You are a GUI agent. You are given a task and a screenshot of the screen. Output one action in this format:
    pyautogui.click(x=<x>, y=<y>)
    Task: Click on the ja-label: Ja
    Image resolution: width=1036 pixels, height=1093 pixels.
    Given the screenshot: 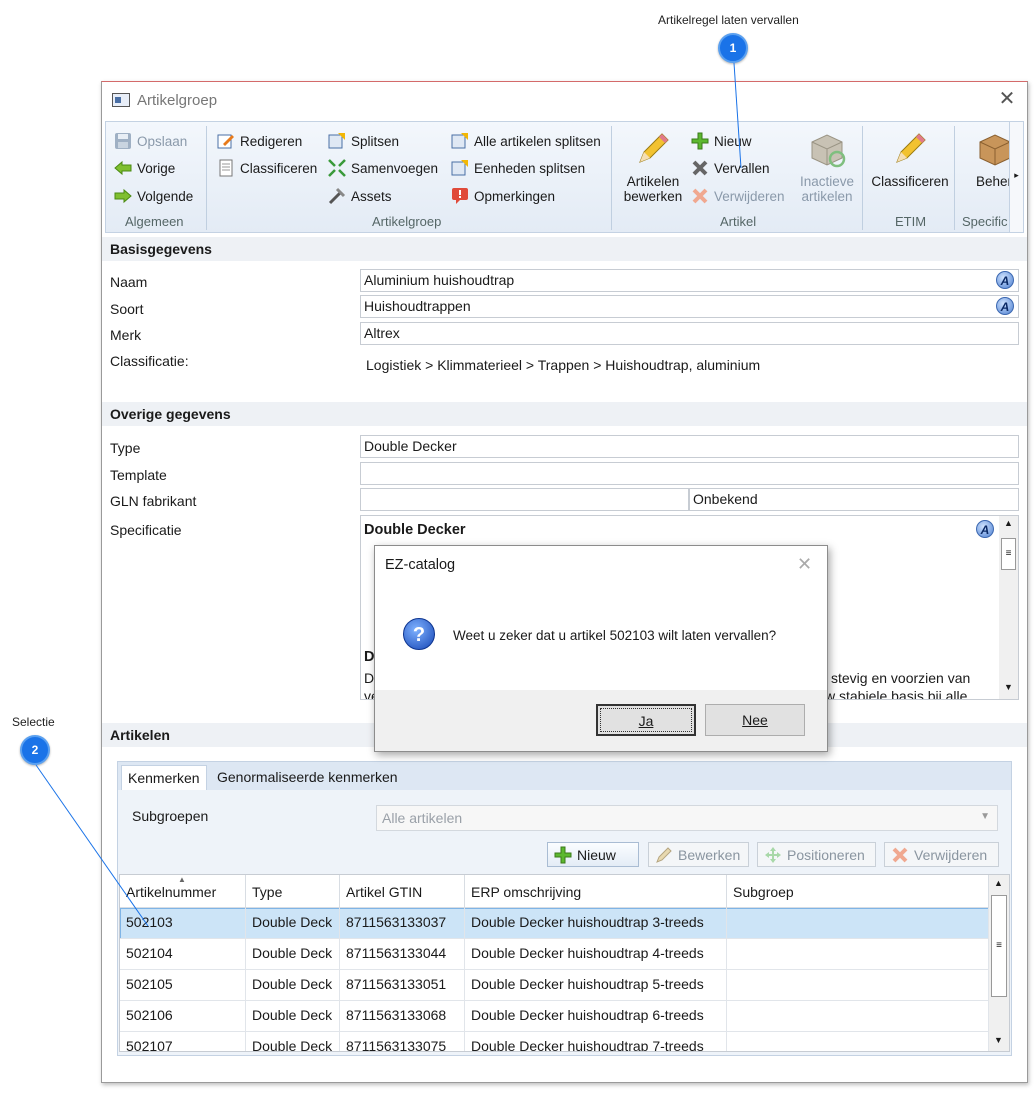 What is the action you would take?
    pyautogui.click(x=646, y=721)
    